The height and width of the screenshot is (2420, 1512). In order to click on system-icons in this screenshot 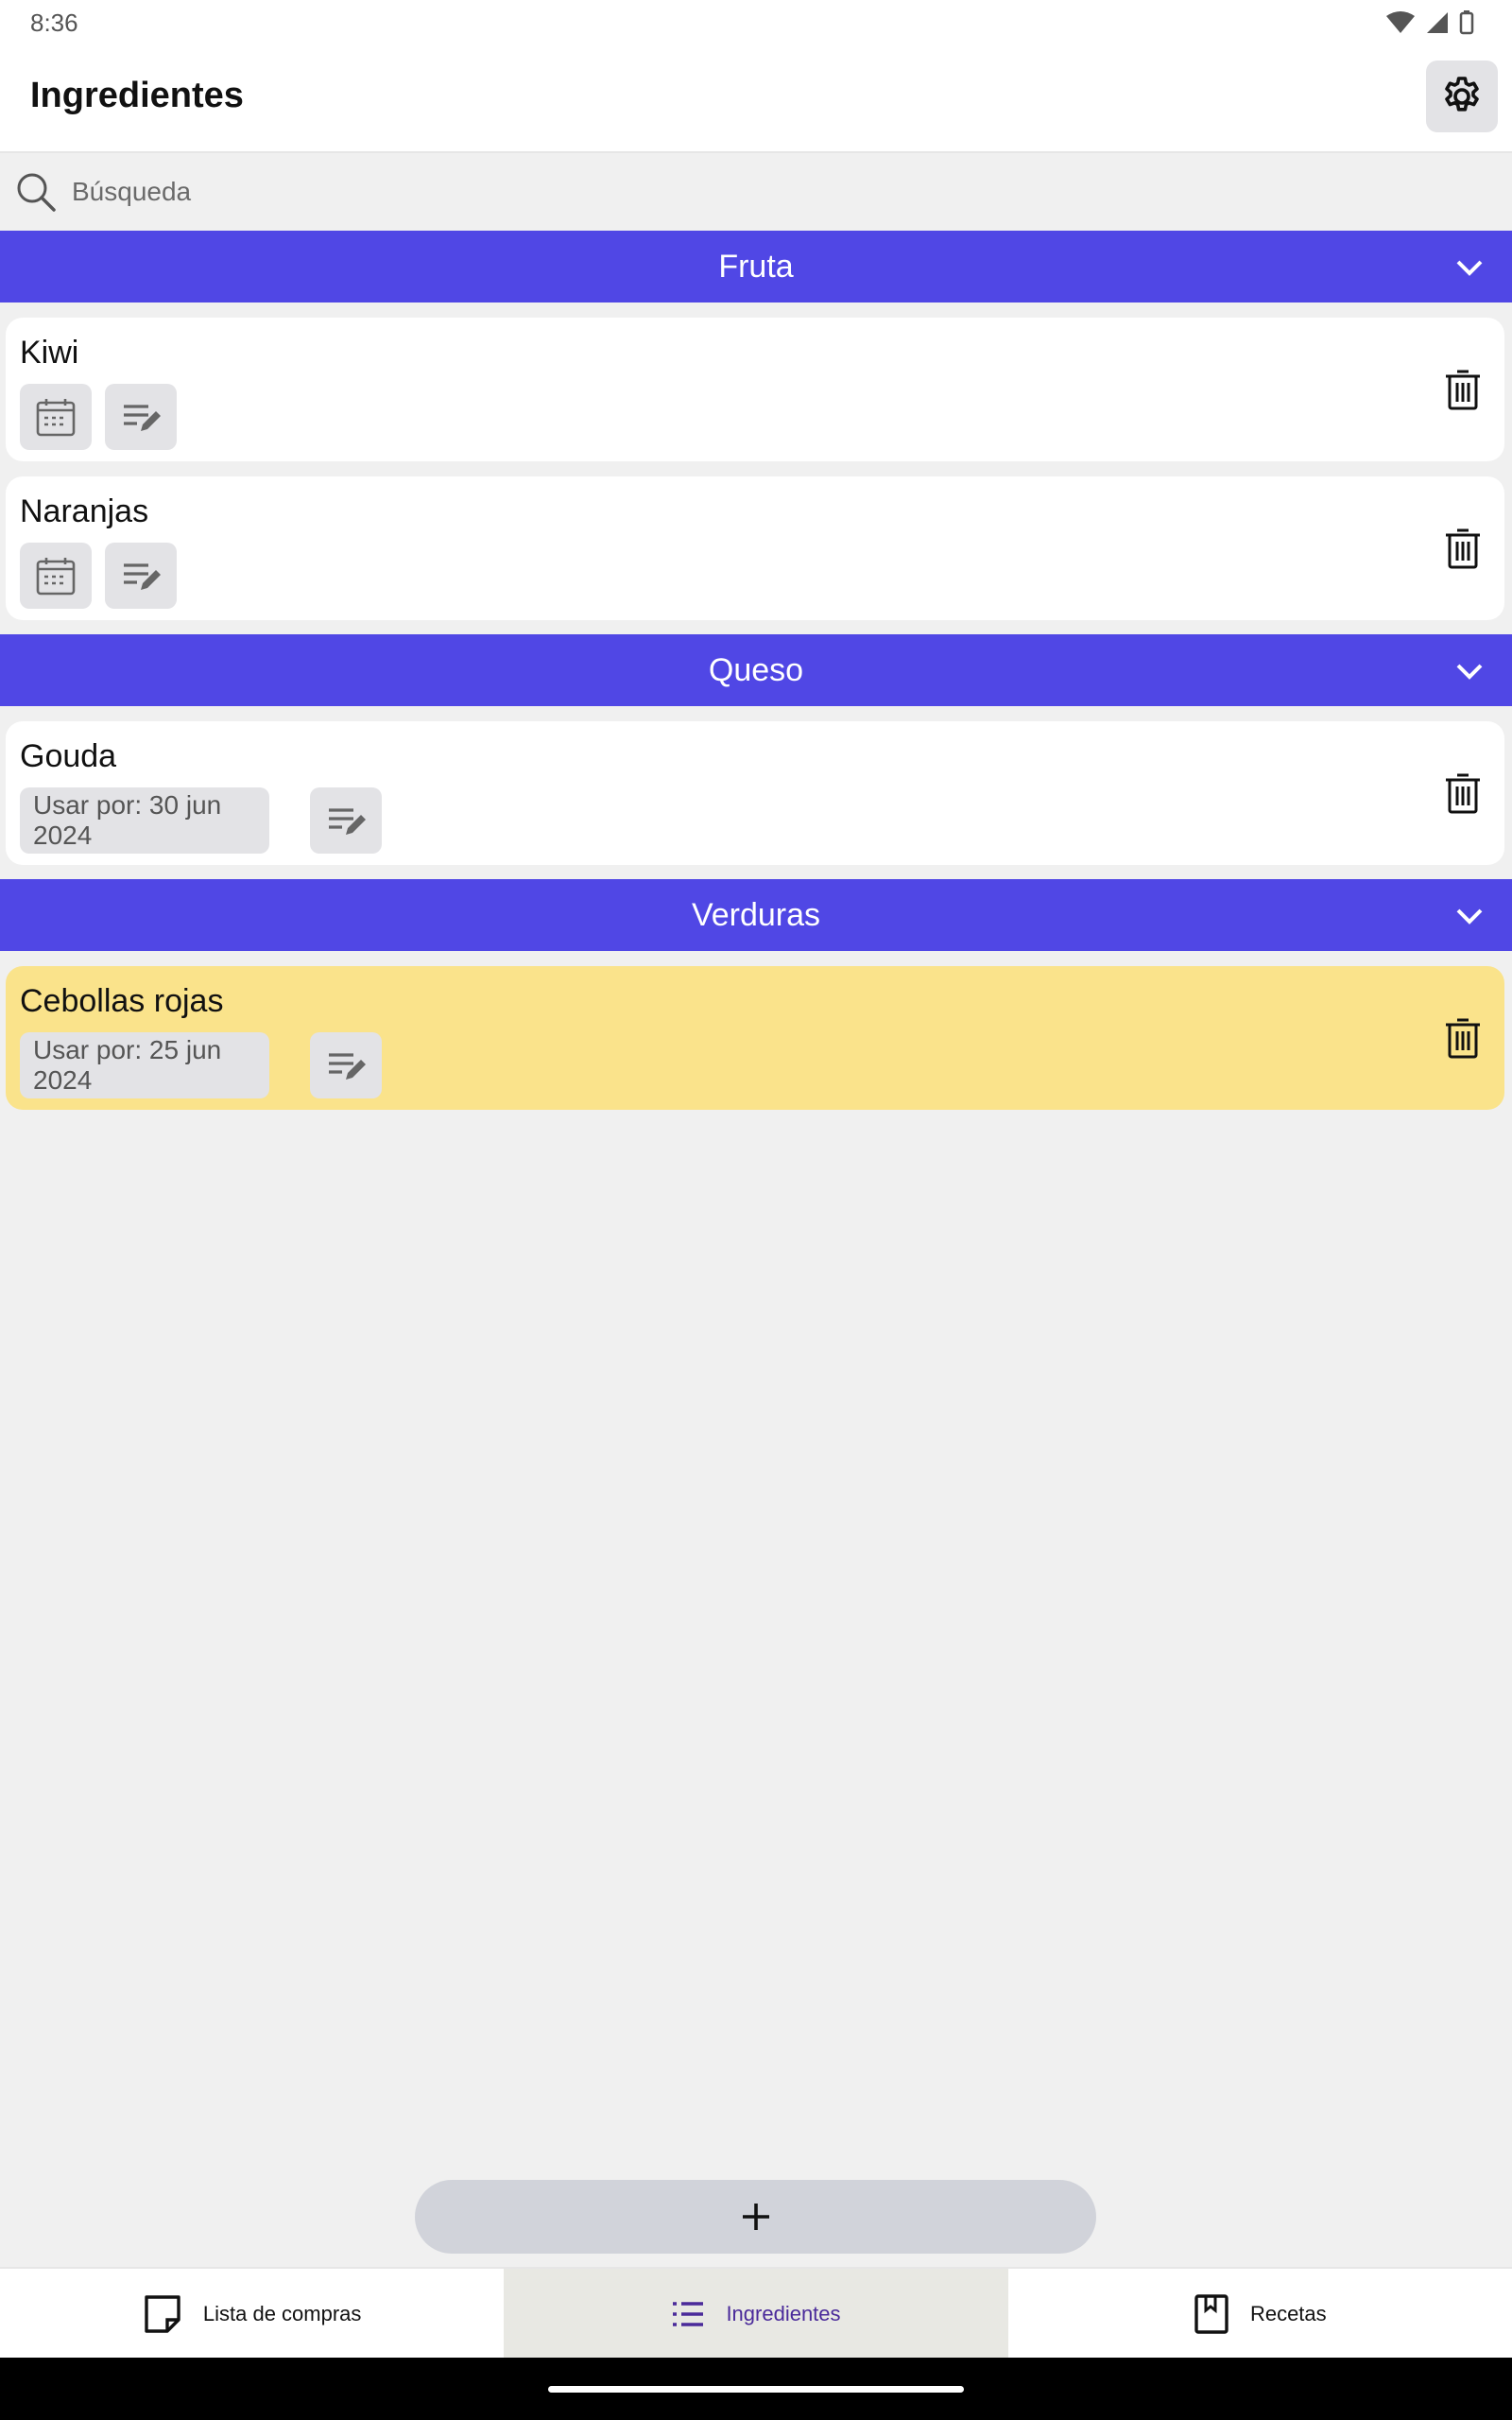, I will do `click(1429, 22)`.